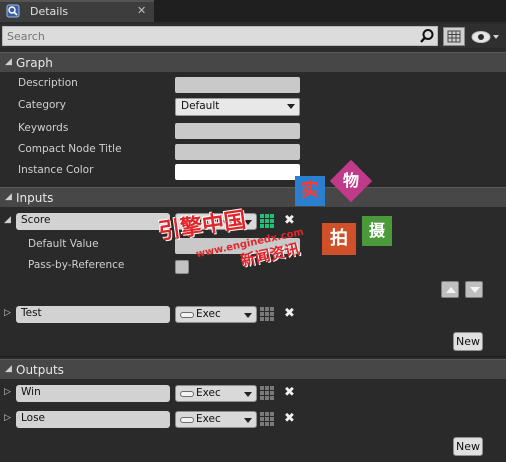  What do you see at coordinates (13, 11) in the screenshot?
I see `details-icon` at bounding box center [13, 11].